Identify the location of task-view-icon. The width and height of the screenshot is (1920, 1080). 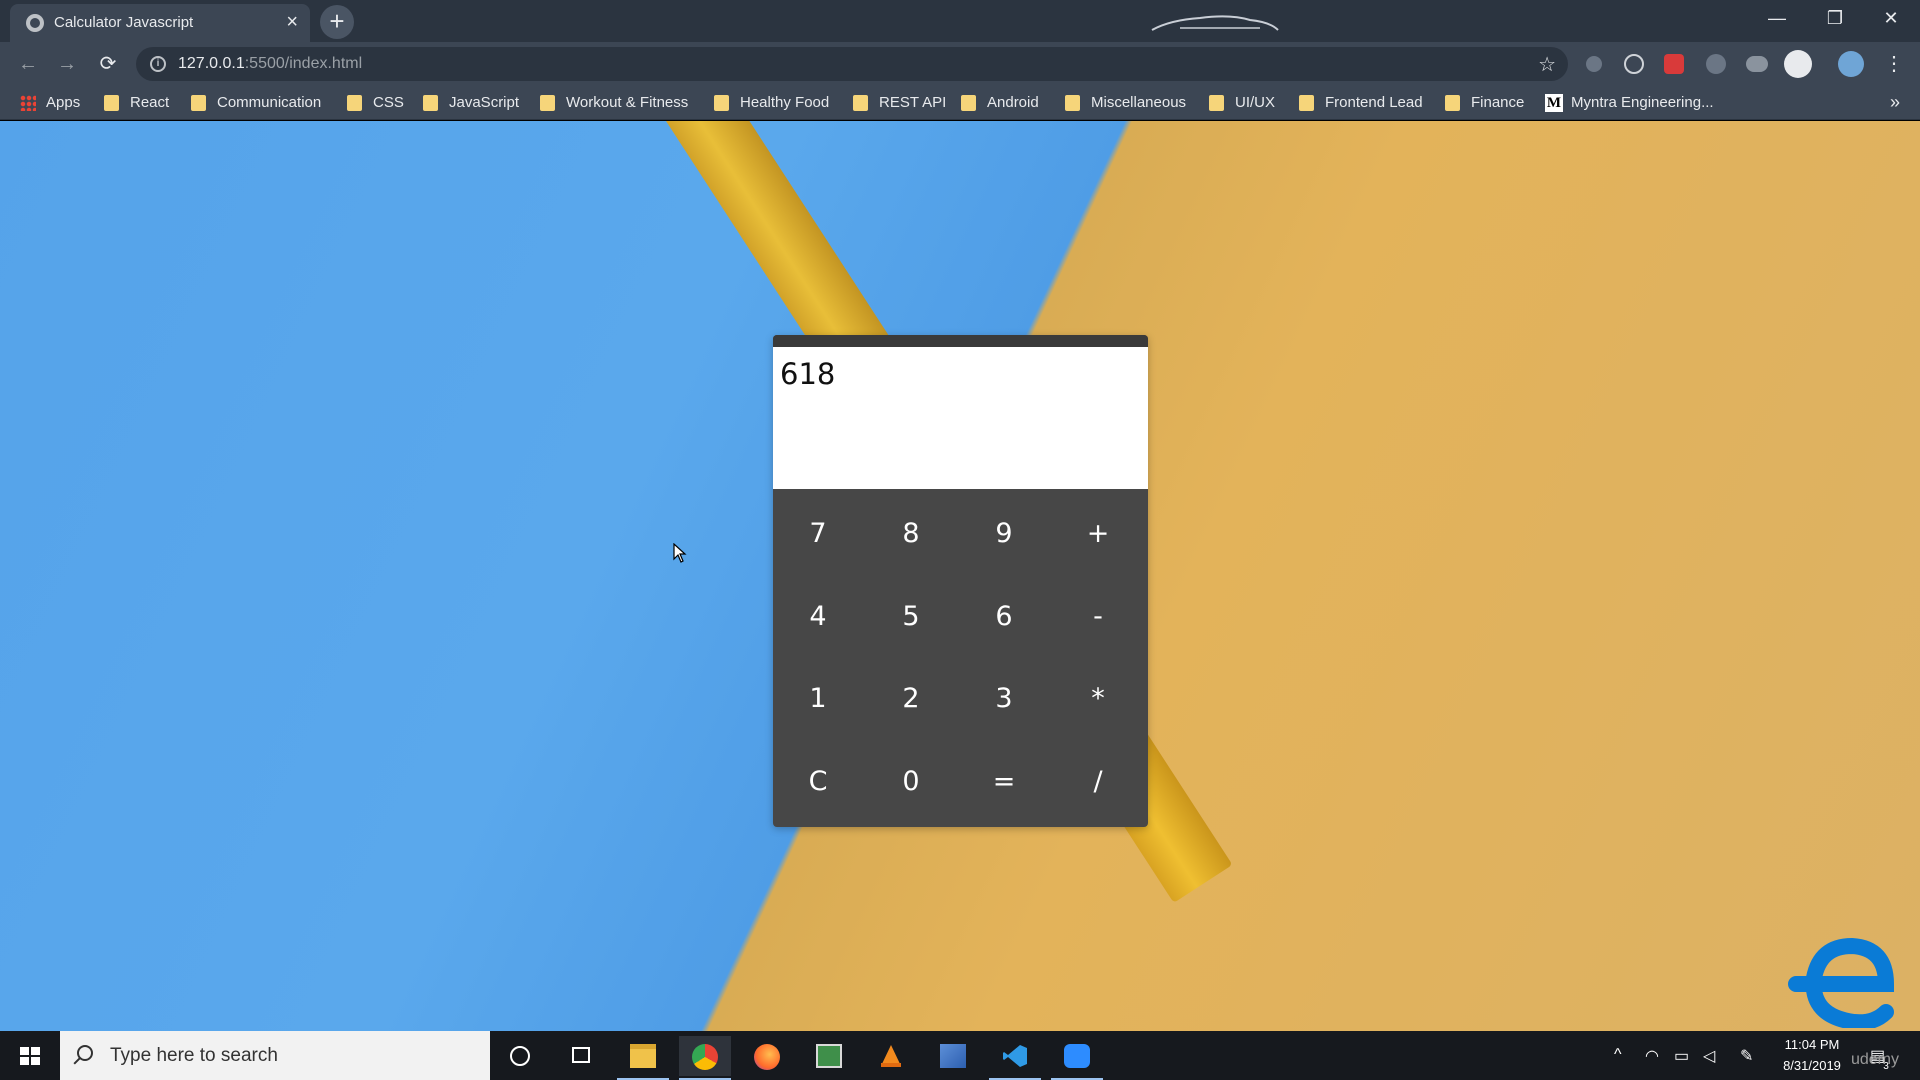
(581, 1055).